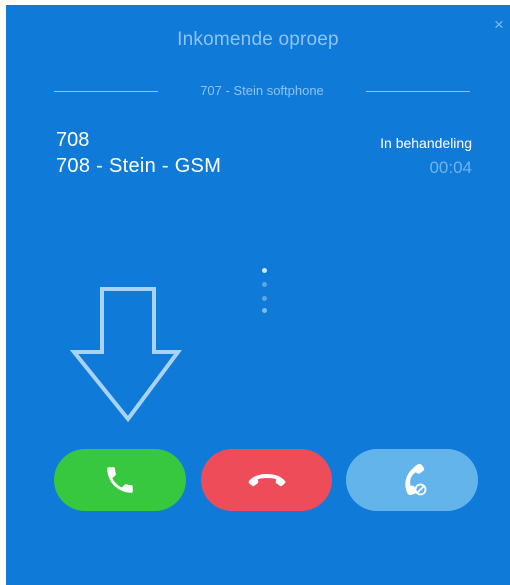 The image size is (510, 585). Describe the element at coordinates (125, 355) in the screenshot. I see `down-arrow-icon` at that location.